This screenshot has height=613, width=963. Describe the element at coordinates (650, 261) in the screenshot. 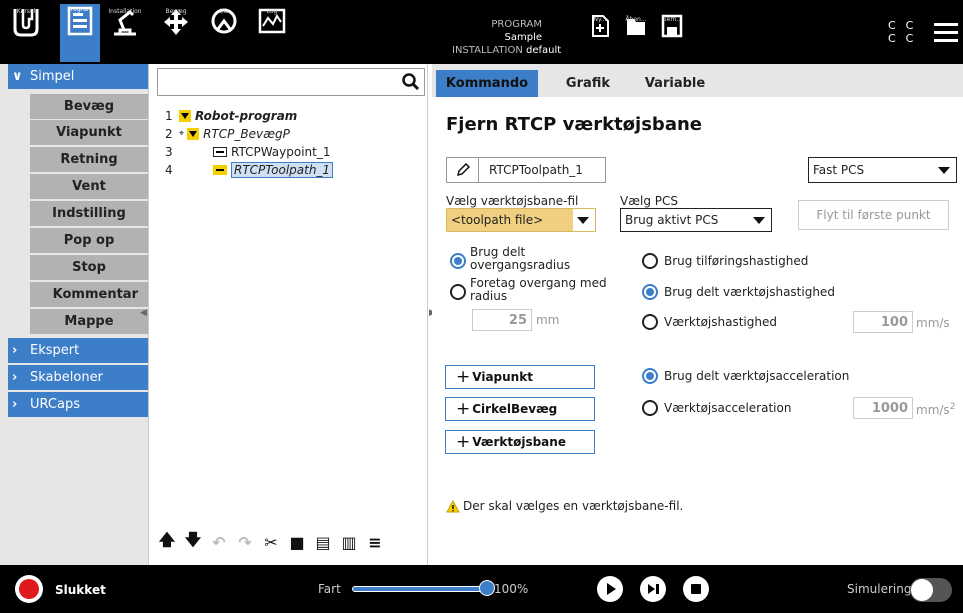

I see `feed-speed-radio` at that location.